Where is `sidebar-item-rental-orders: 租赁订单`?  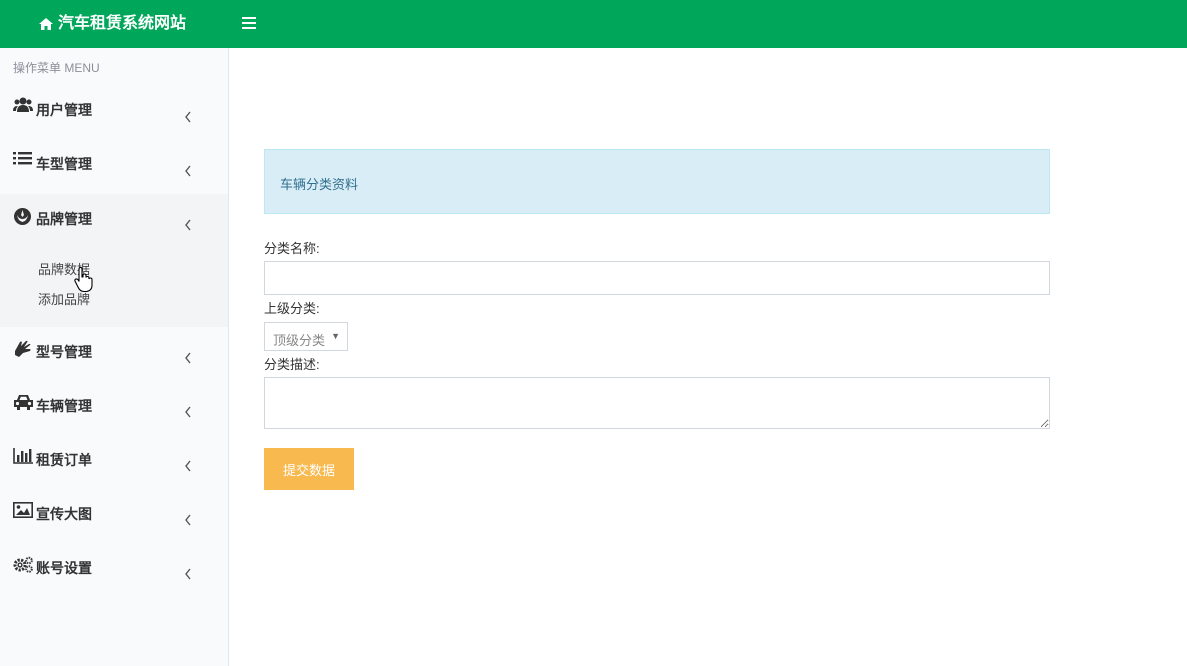
sidebar-item-rental-orders: 租赁订单 is located at coordinates (114, 463).